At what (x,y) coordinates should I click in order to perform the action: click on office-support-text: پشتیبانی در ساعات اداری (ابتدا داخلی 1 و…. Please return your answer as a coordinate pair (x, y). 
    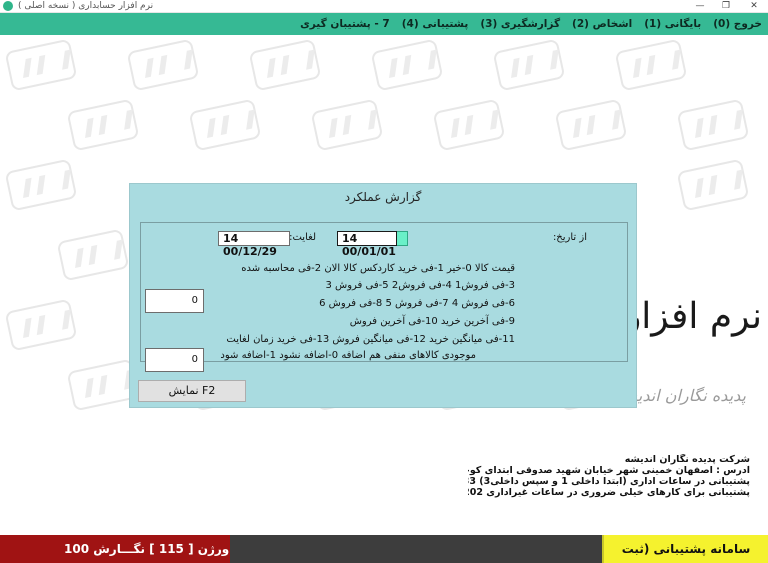
    Looking at the image, I should click on (609, 481).